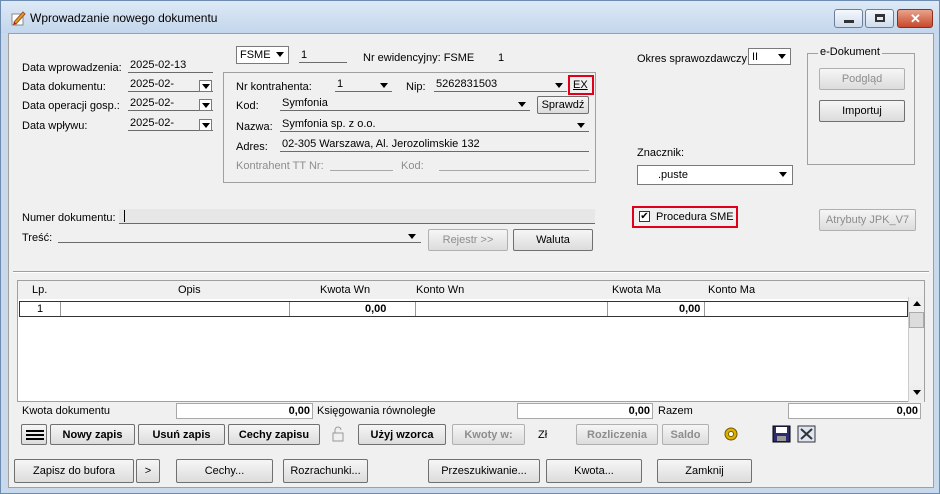 The width and height of the screenshot is (940, 494). Describe the element at coordinates (580, 85) in the screenshot. I see `ex-button: EX` at that location.